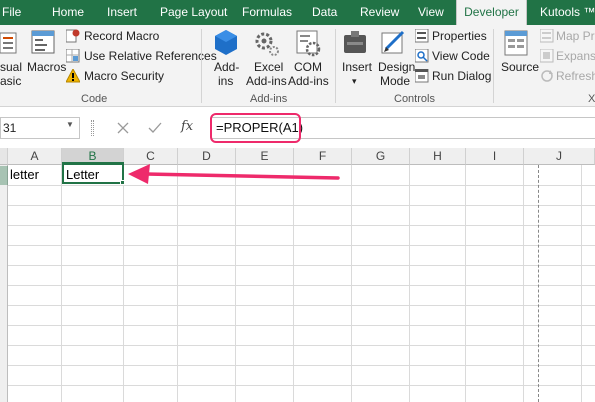  Describe the element at coordinates (11, 12) in the screenshot. I see `tab-file: File` at that location.